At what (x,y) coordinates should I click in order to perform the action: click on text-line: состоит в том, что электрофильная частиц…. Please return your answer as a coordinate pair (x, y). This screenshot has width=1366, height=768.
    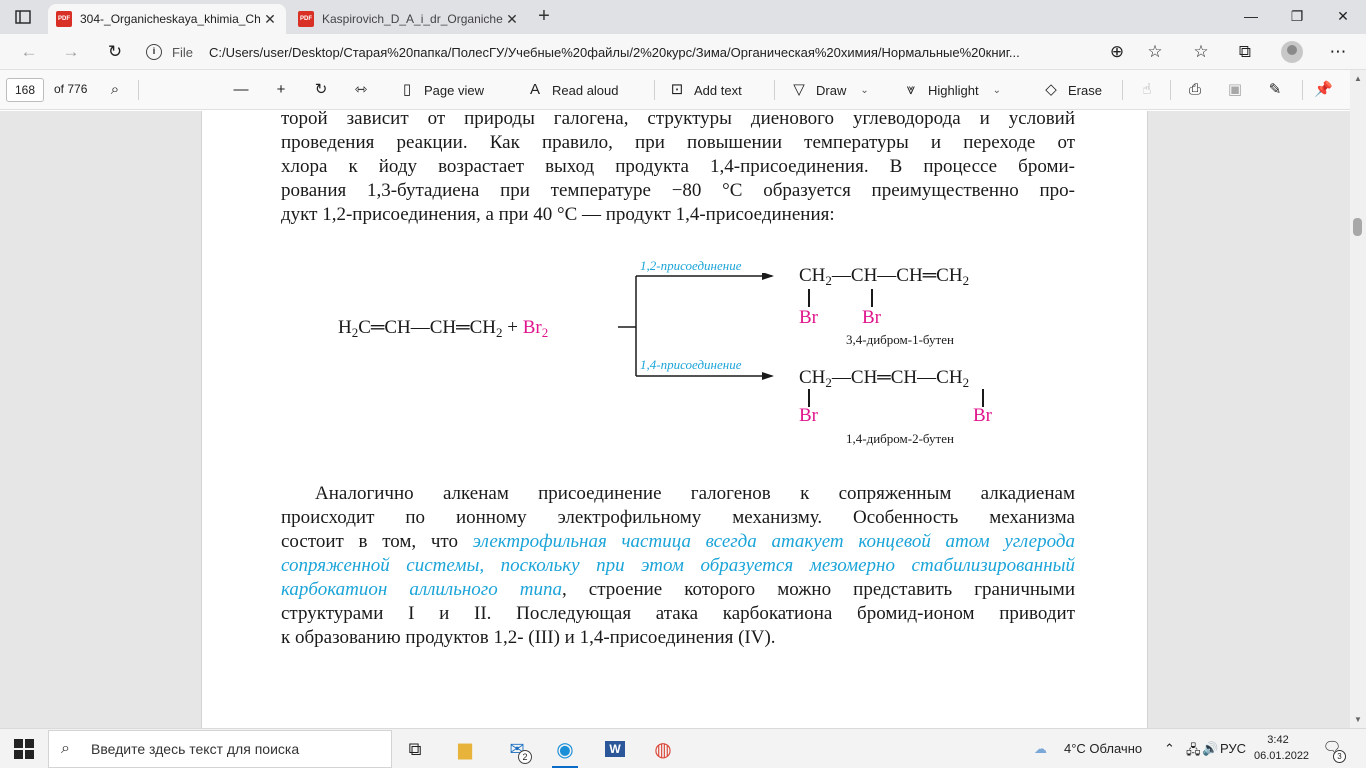
    Looking at the image, I should click on (678, 542).